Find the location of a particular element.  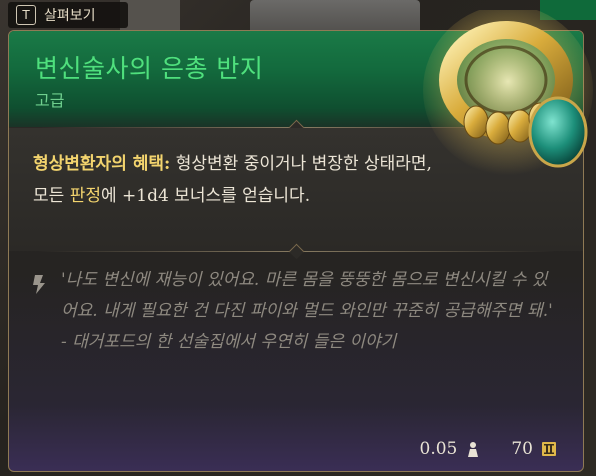

inspect-hint: T 살펴보기 is located at coordinates (68, 15).